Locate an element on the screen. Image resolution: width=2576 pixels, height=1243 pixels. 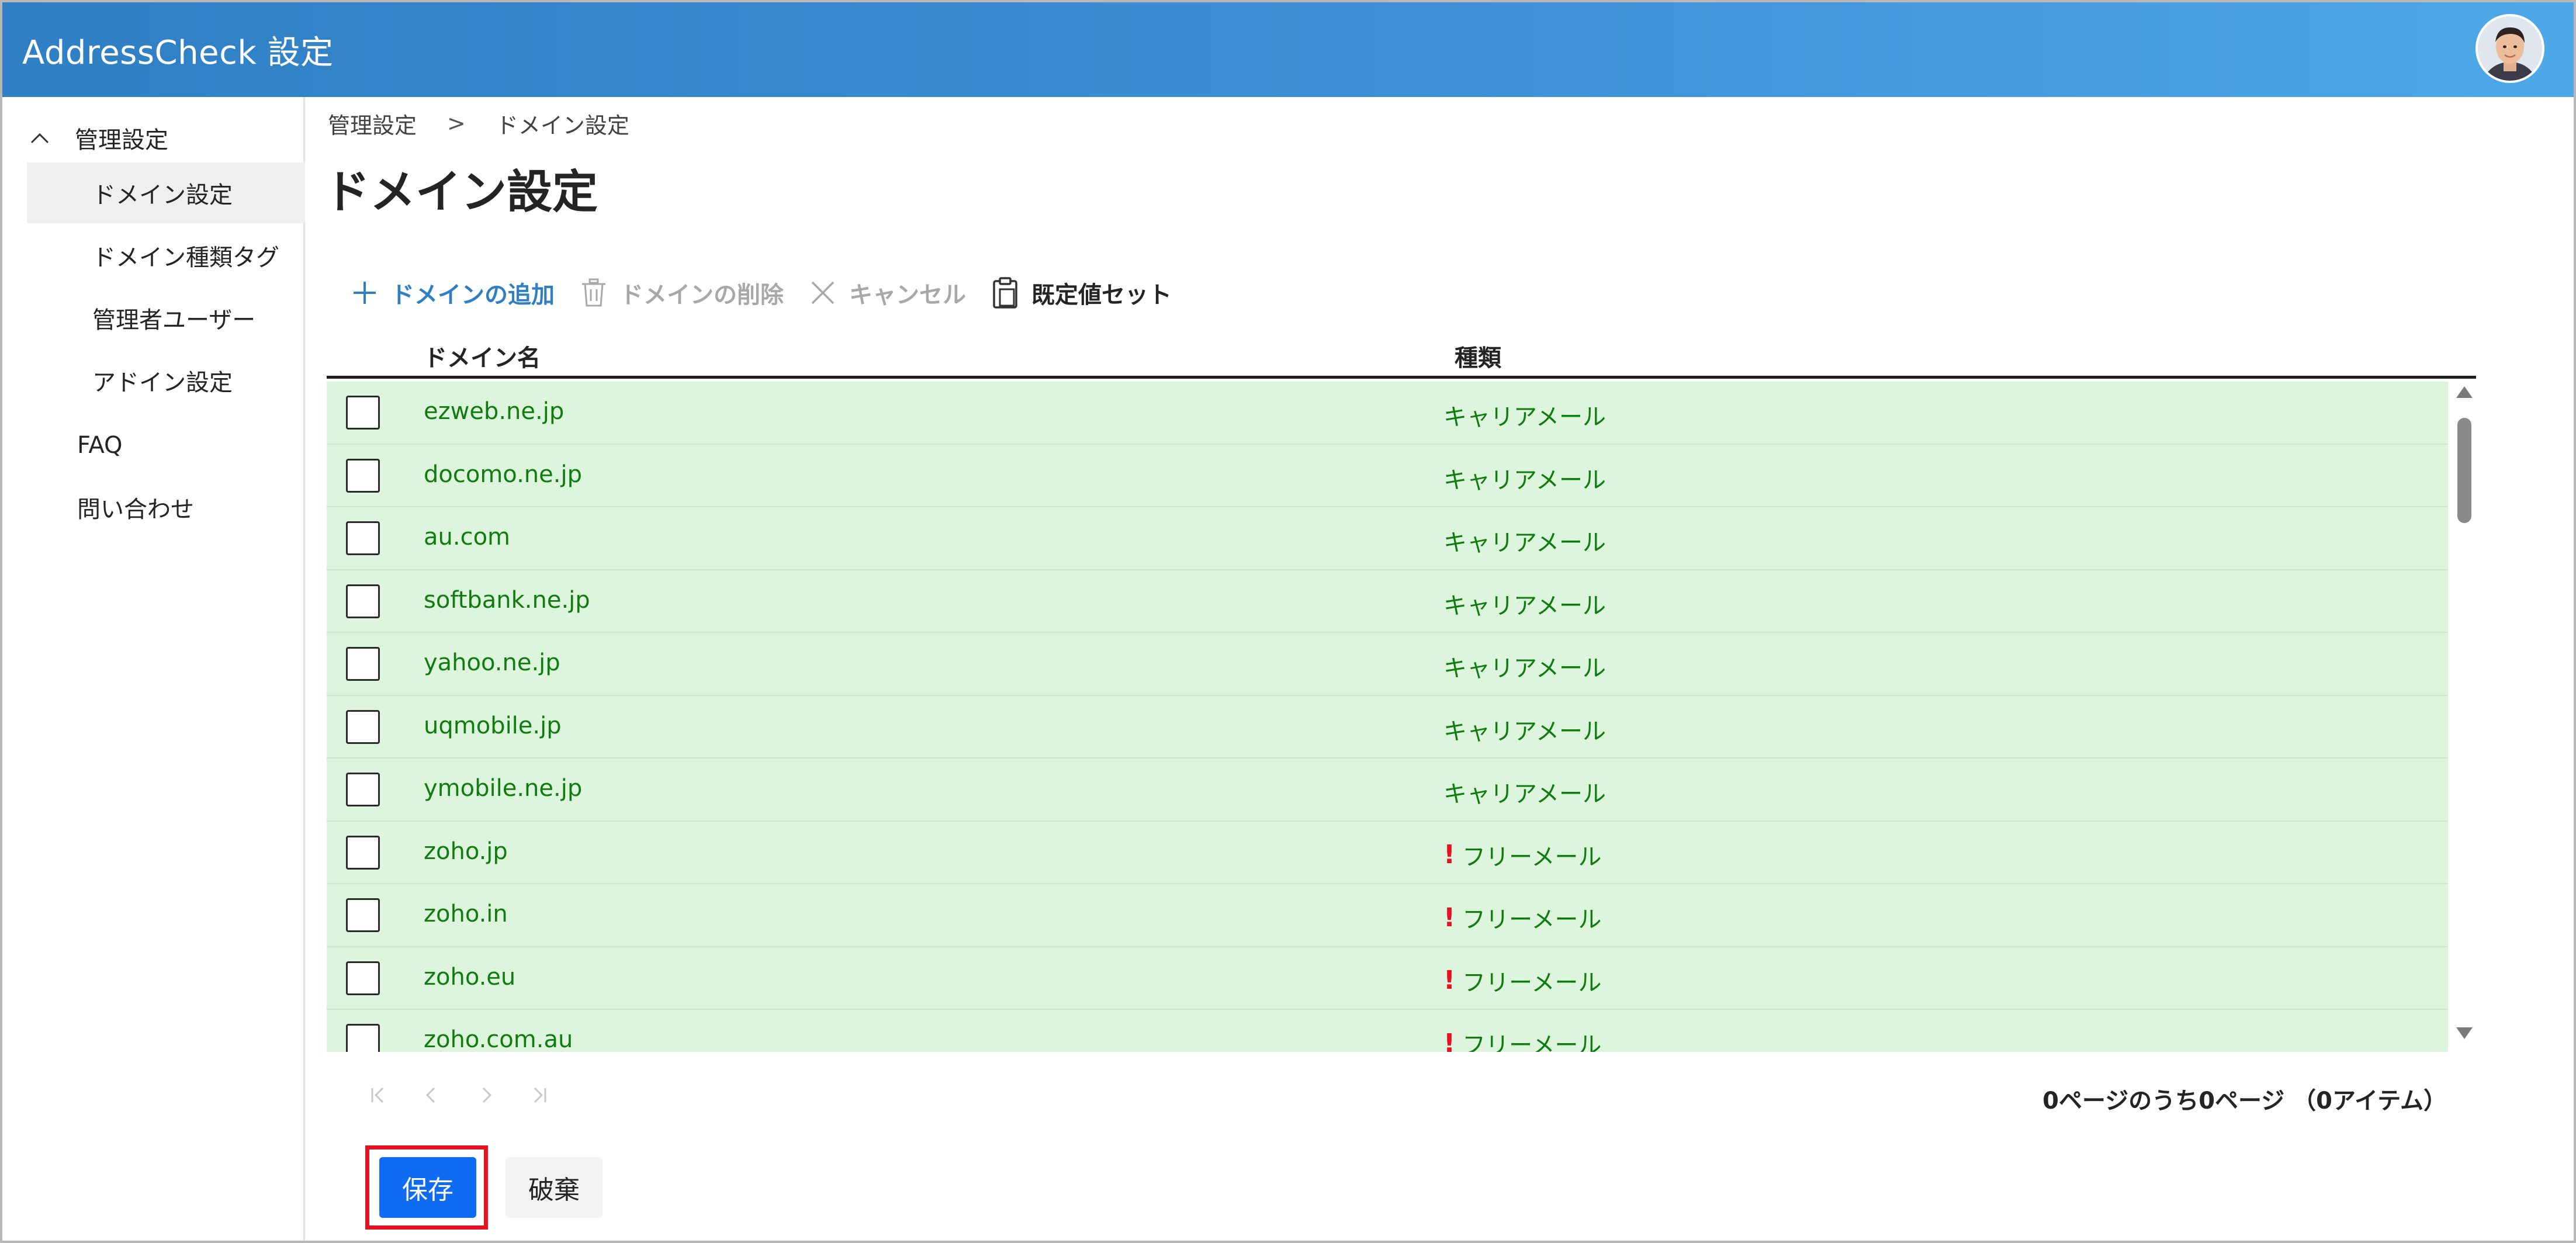
table-row: ymobile.ne.jp キャリアメール is located at coordinates (1387, 790).